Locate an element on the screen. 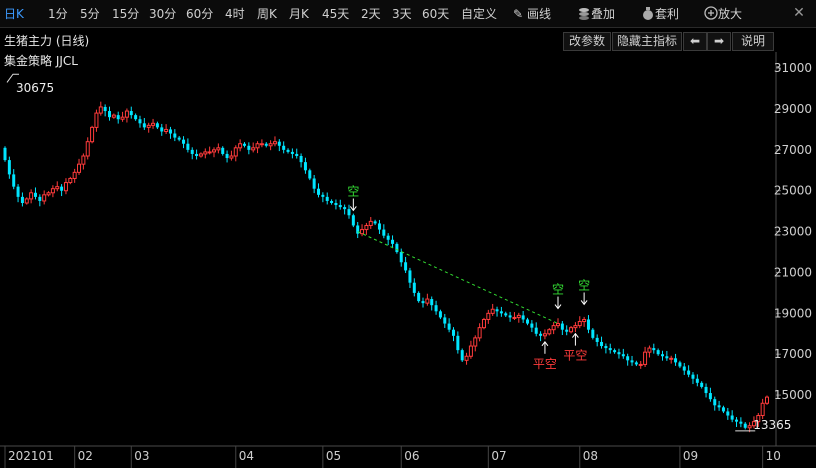  close-icon: ✕ is located at coordinates (799, 13).